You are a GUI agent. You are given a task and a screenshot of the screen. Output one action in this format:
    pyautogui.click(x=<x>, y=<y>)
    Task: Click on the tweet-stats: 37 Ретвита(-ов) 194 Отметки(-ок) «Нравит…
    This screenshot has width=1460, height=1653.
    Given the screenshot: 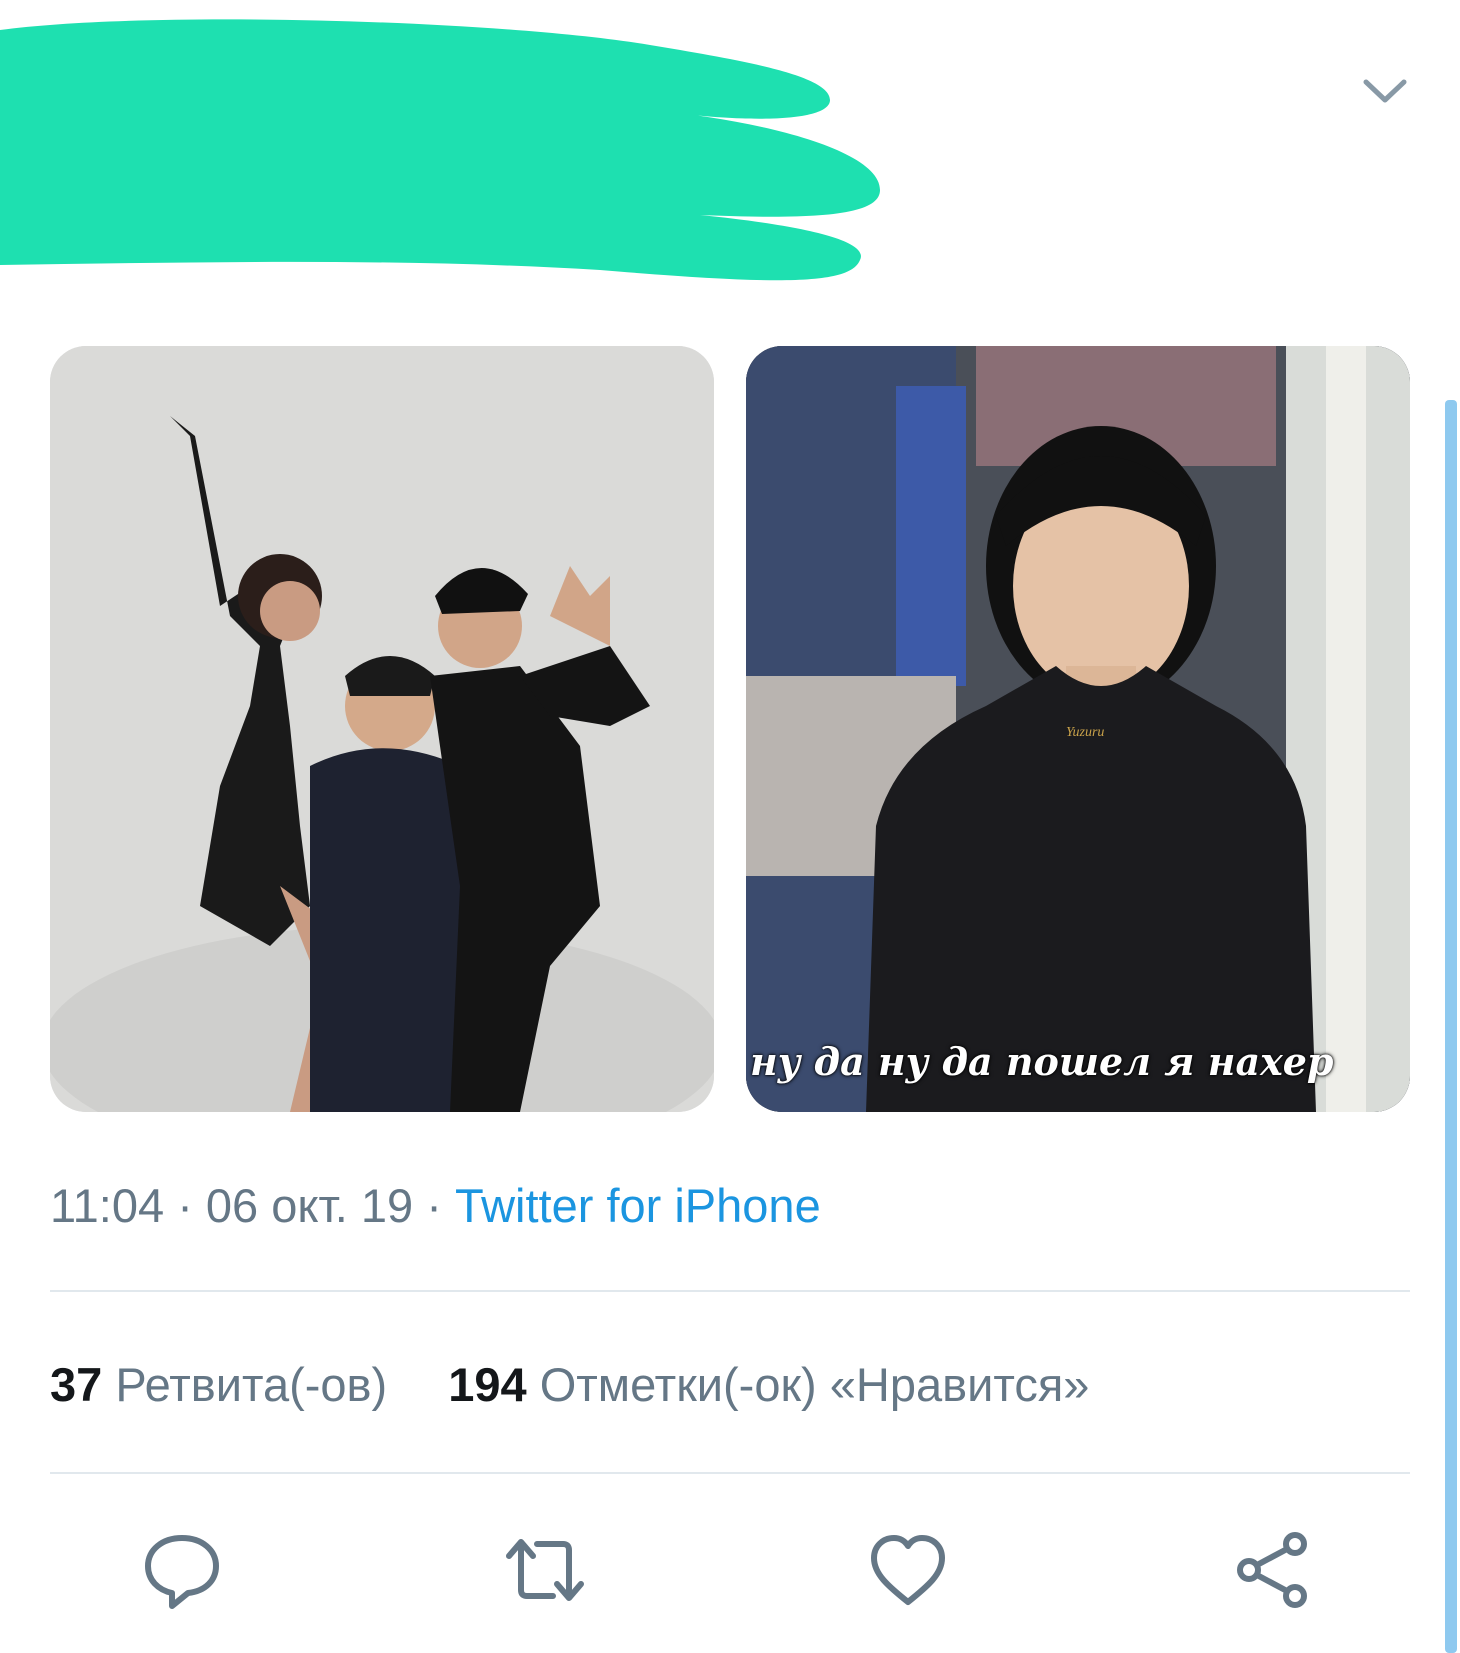 What is the action you would take?
    pyautogui.click(x=593, y=1384)
    